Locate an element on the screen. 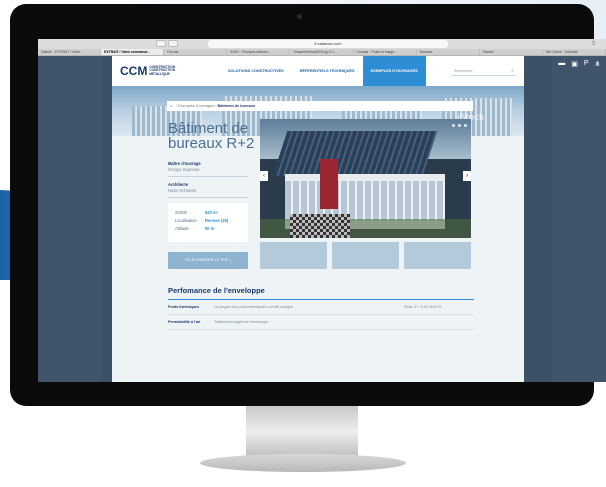 The image size is (606, 487). owner-value: Groupe Soprema is located at coordinates (184, 169).